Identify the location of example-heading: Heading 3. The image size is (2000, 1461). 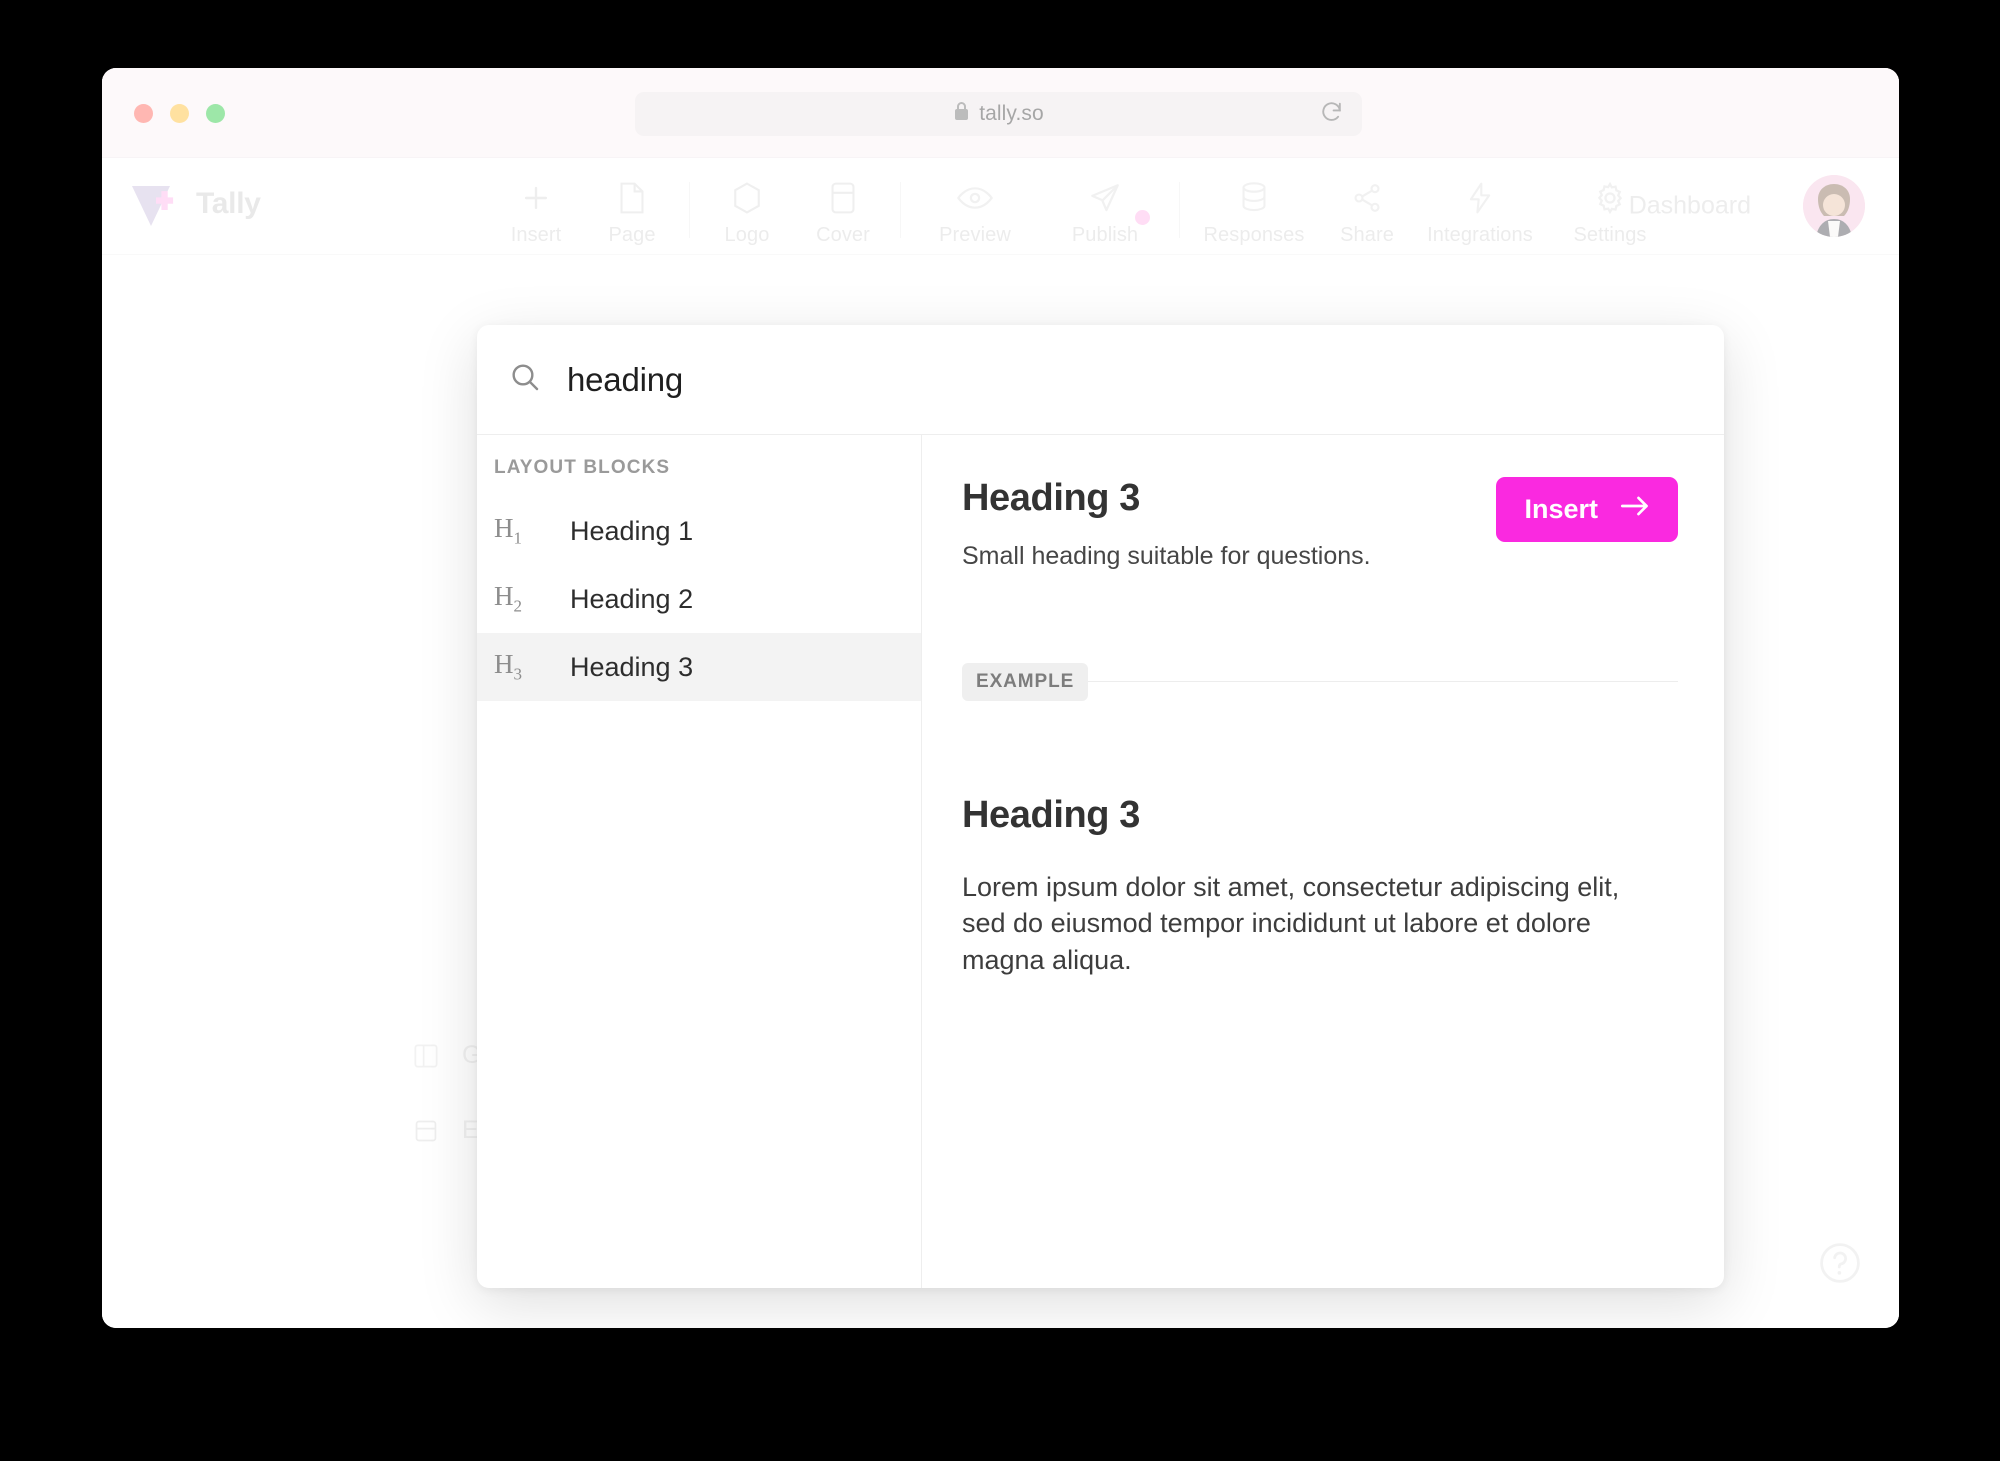
(1051, 815).